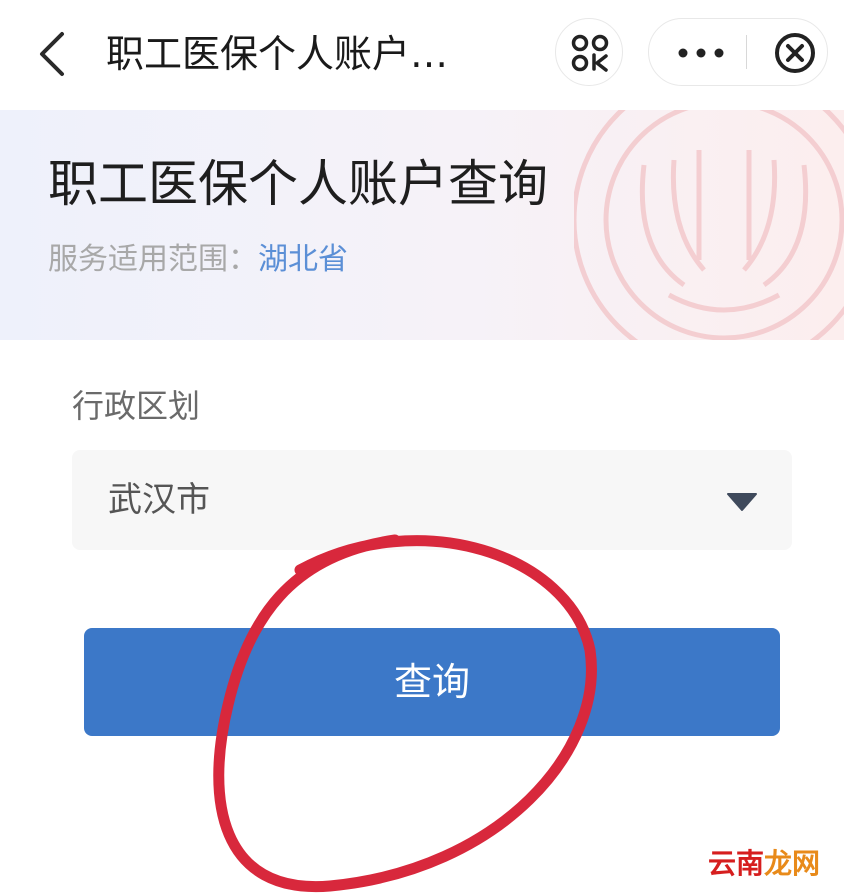 This screenshot has height=895, width=844. I want to click on service-scope-value: 湖北省, so click(303, 259).